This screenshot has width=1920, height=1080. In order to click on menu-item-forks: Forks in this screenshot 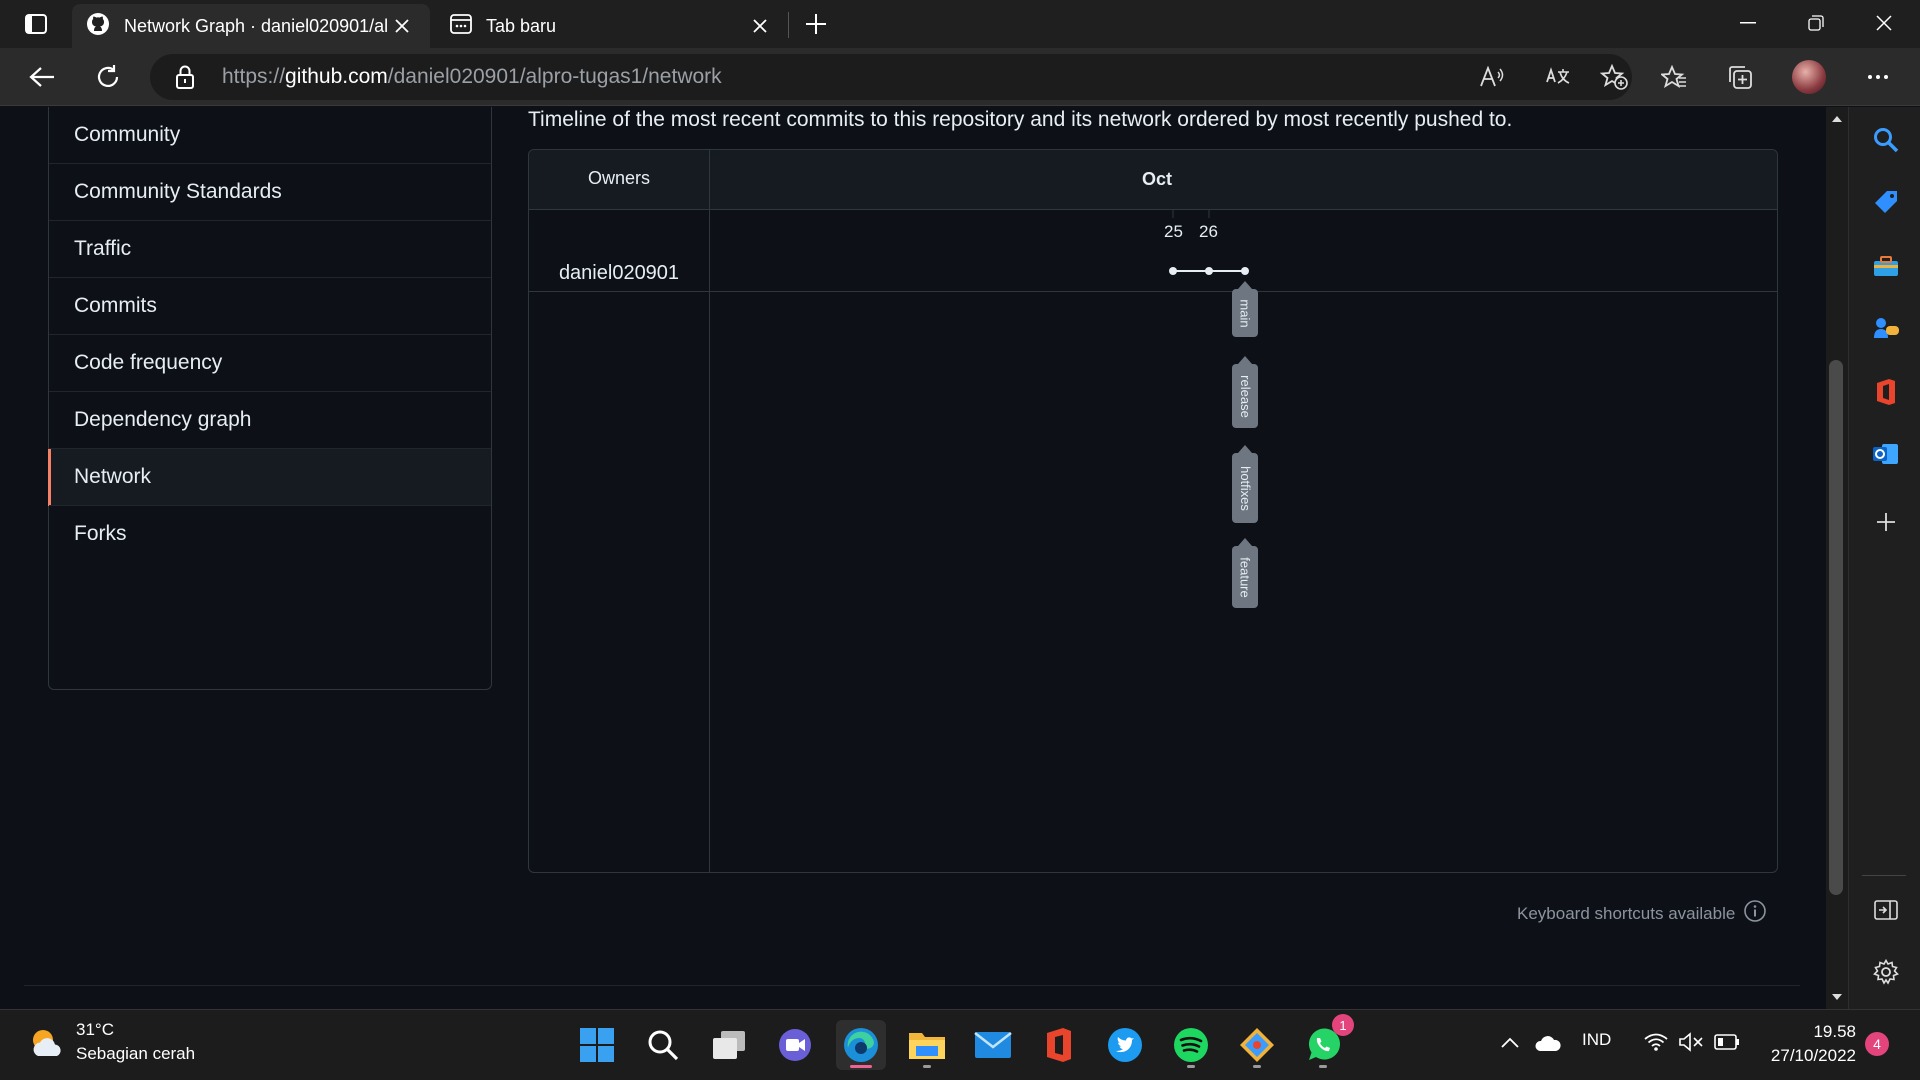, I will do `click(270, 533)`.